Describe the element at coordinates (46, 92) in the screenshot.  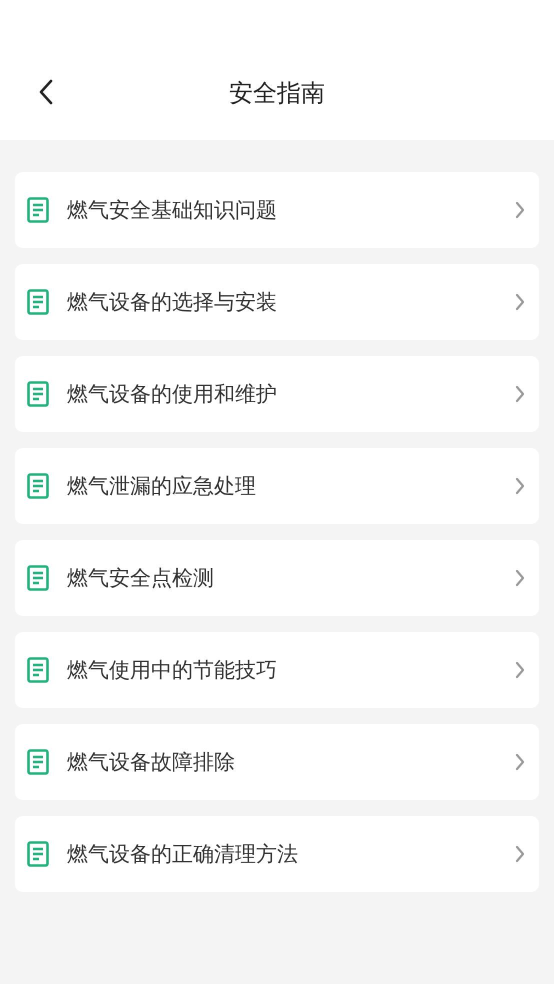
I see `back-icon` at that location.